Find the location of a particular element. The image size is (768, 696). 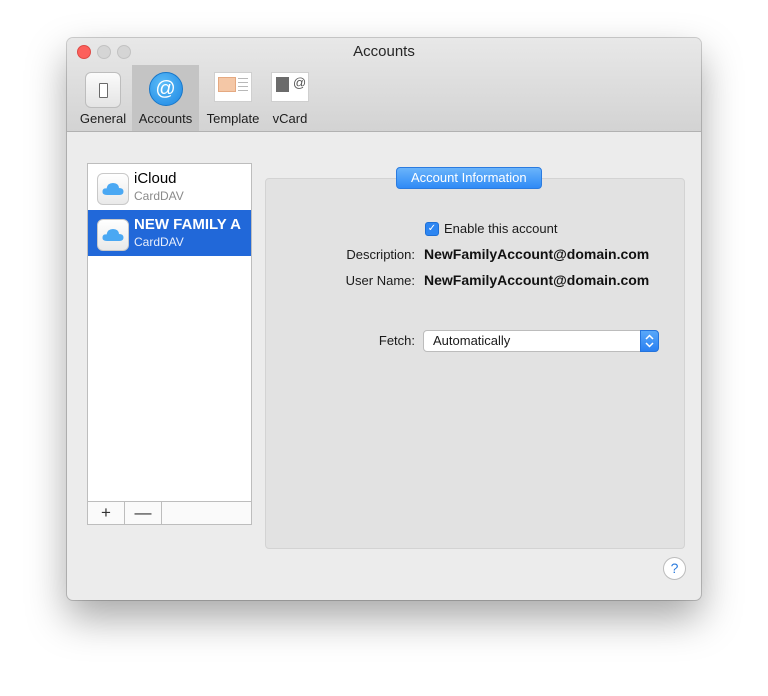

list-controls: + — is located at coordinates (169, 512).